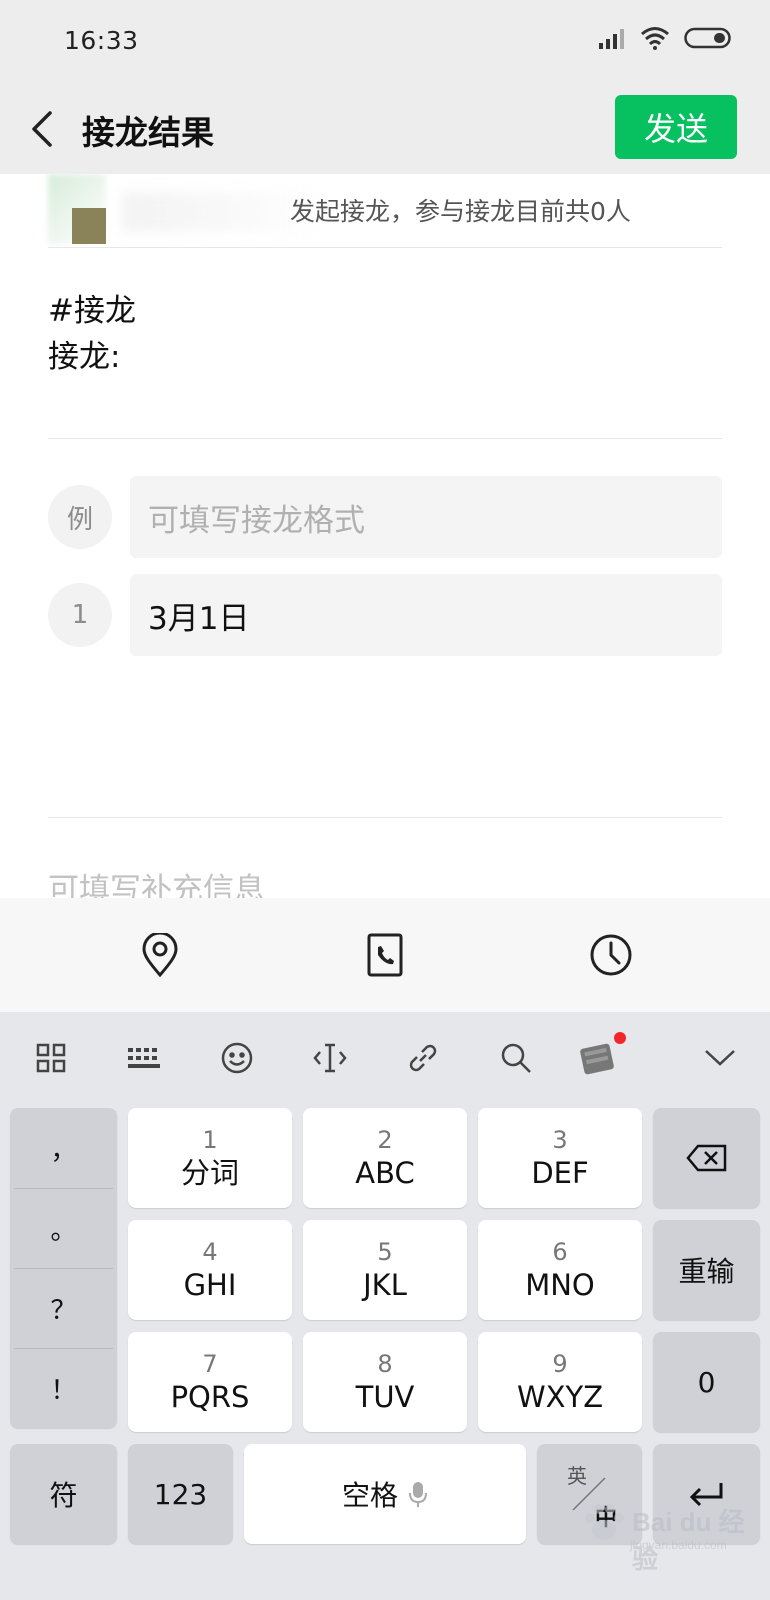  I want to click on language-switch-key: 英 中, so click(589, 1494).